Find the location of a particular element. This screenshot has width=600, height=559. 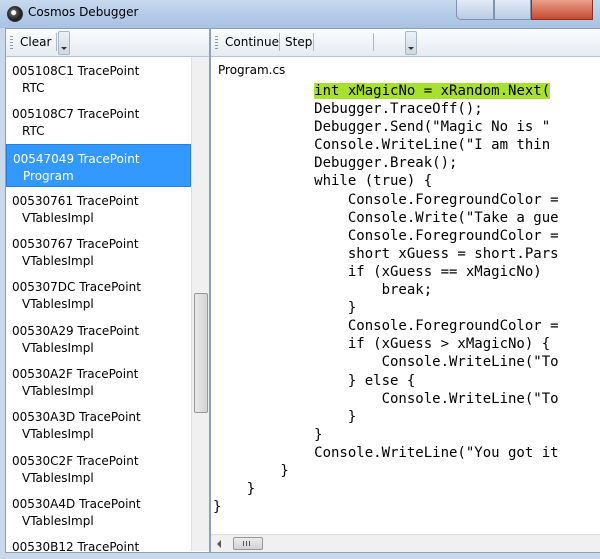

trace-item-header: 00530767 TracePoint is located at coordinates (101, 244).